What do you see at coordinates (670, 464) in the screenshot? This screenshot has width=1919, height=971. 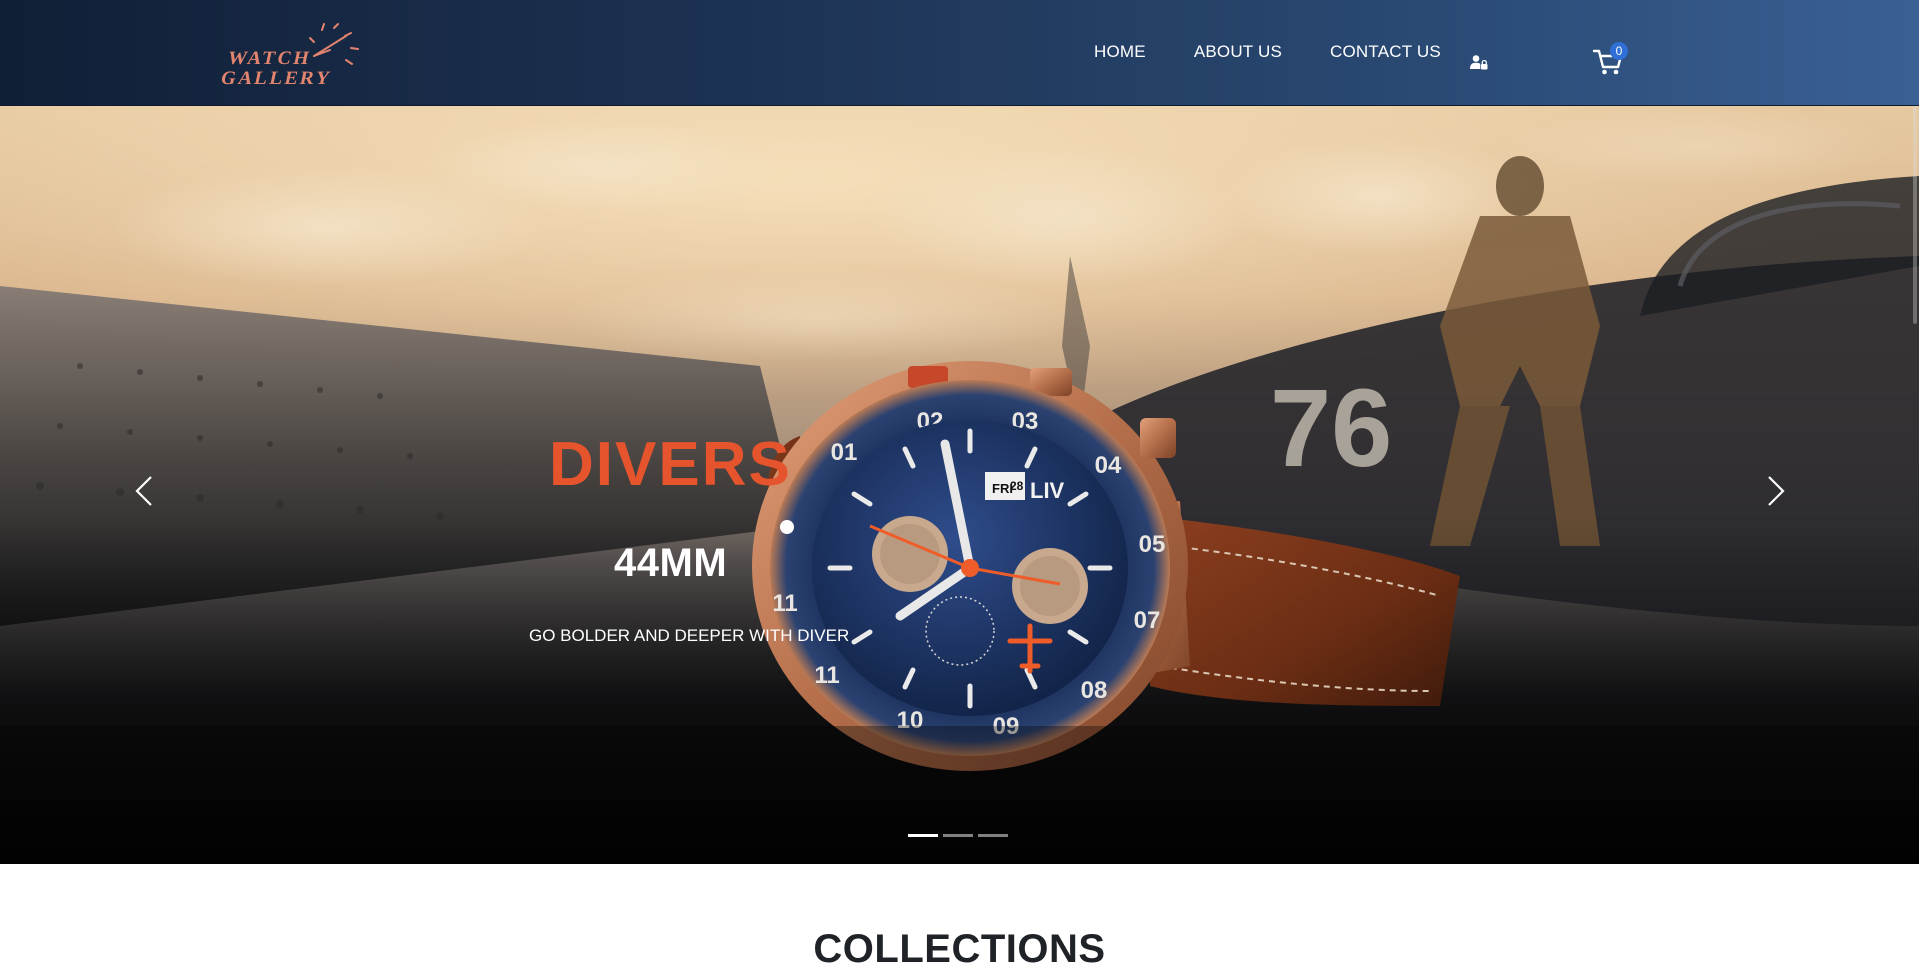 I see `hero-title: DIVERS` at bounding box center [670, 464].